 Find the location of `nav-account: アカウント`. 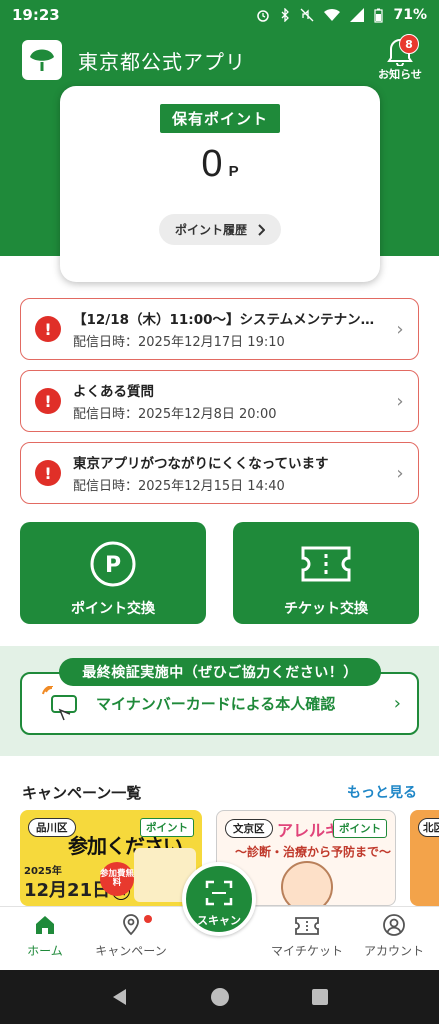

nav-account: アカウント is located at coordinates (394, 936).